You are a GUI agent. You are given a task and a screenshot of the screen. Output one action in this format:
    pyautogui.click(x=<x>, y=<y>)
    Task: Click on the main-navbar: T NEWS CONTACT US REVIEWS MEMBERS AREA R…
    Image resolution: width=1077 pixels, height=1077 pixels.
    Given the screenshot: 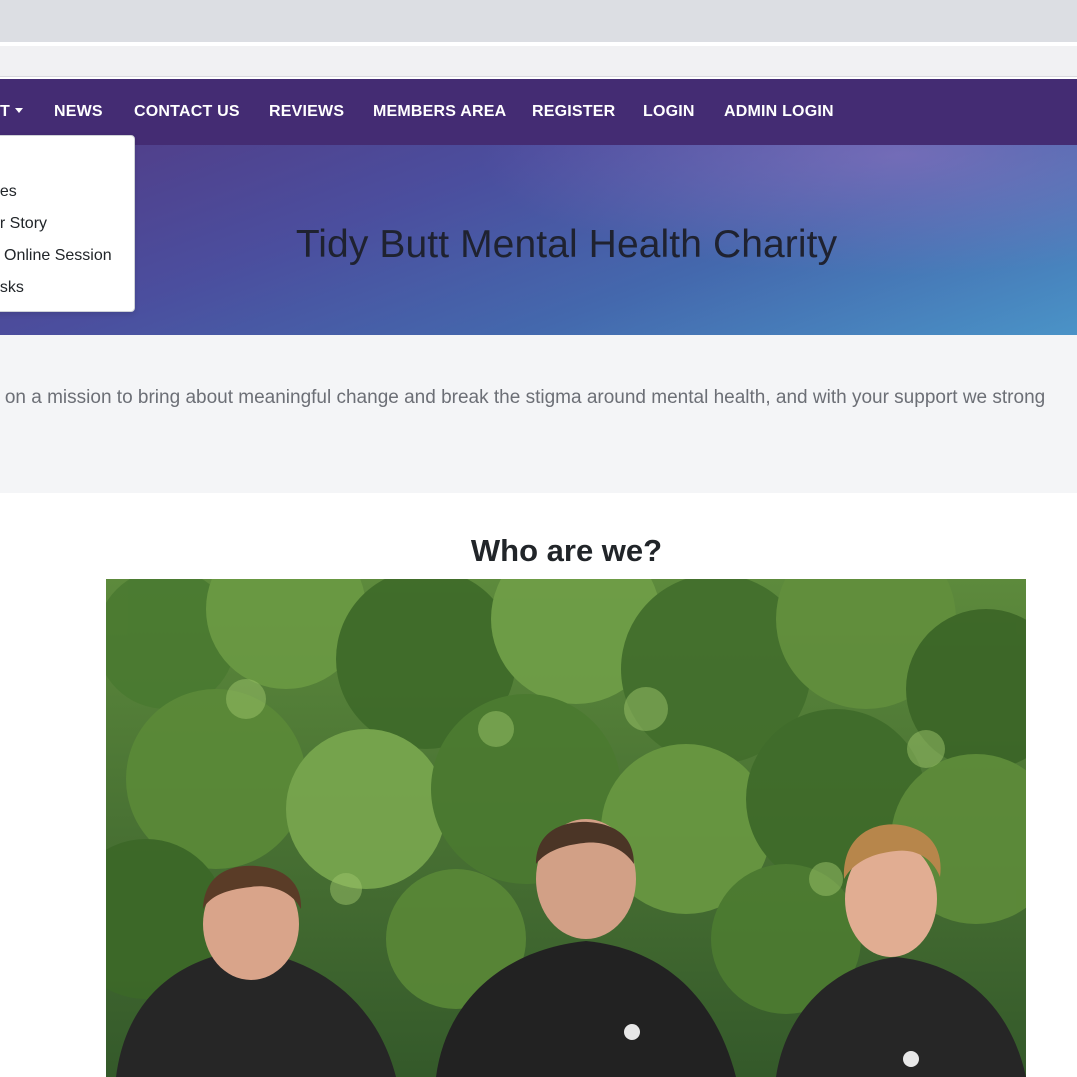 What is the action you would take?
    pyautogui.click(x=538, y=112)
    